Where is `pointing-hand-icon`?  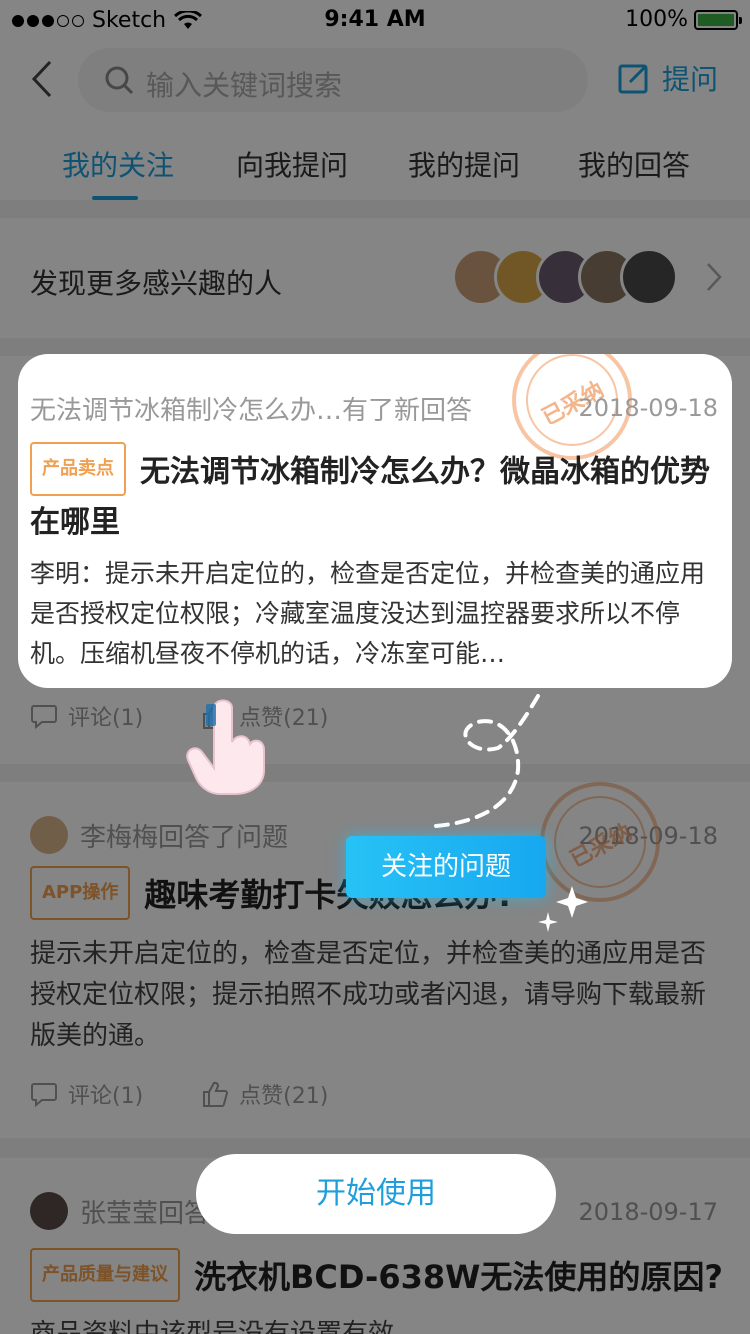 pointing-hand-icon is located at coordinates (225, 747).